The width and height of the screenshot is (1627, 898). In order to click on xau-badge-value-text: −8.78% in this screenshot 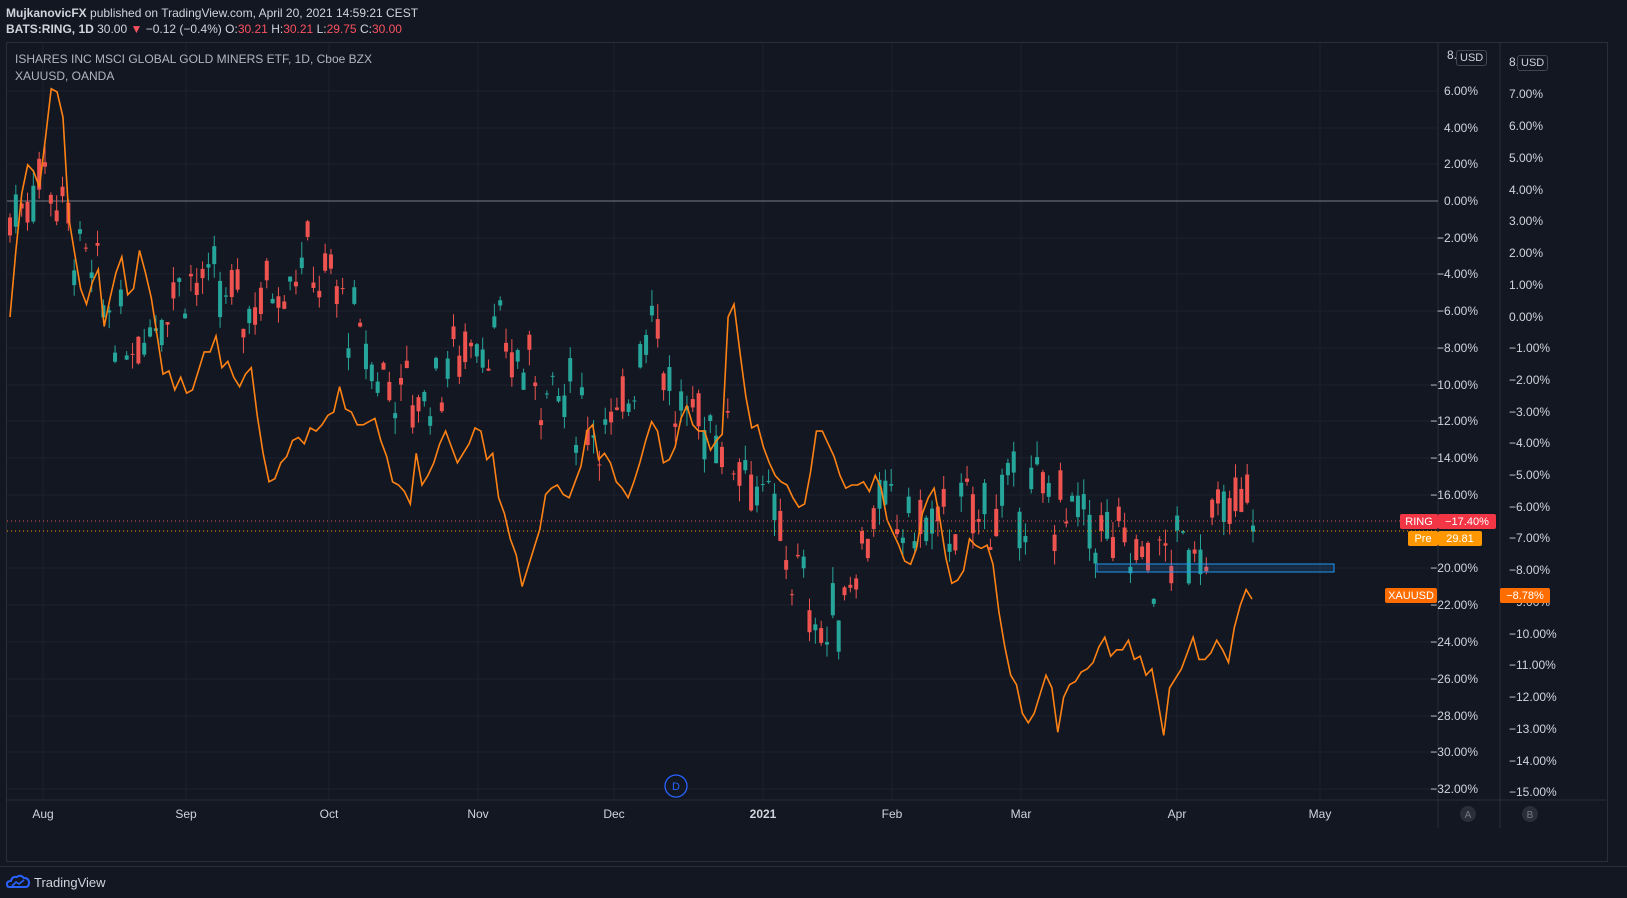, I will do `click(1525, 596)`.